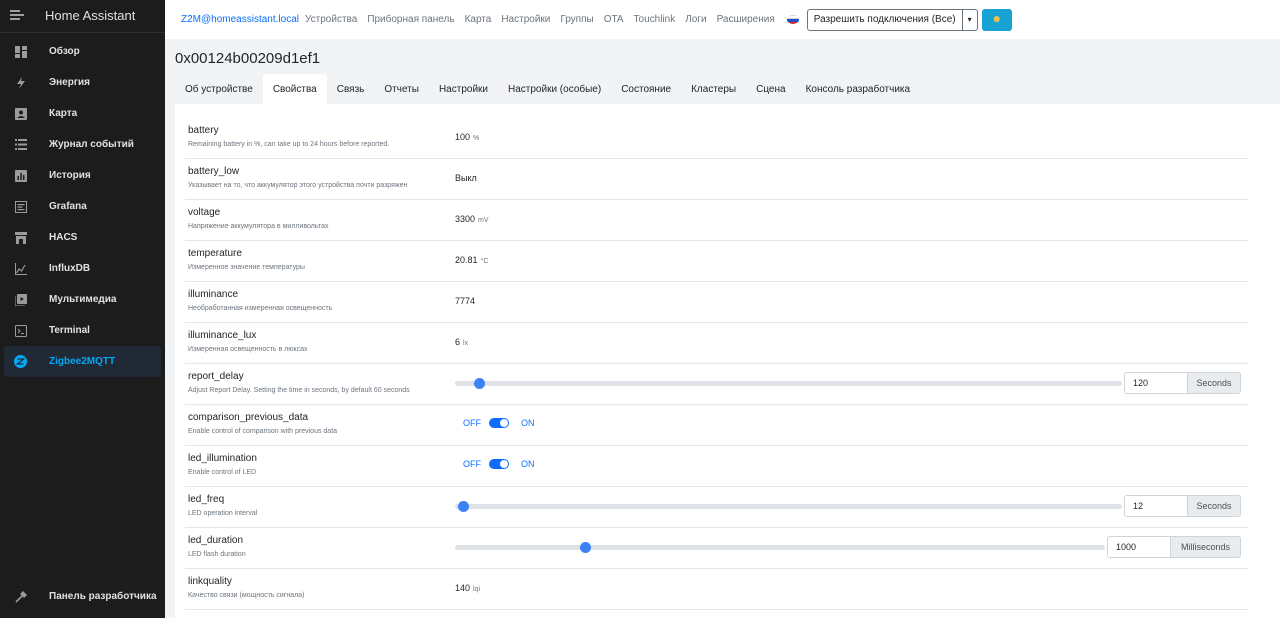 This screenshot has width=1280, height=618. Describe the element at coordinates (458, 342) in the screenshot. I see `value-text: 6` at that location.